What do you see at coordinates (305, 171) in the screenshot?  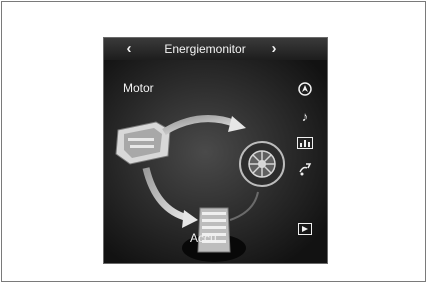 I see `climate-fan-icon` at bounding box center [305, 171].